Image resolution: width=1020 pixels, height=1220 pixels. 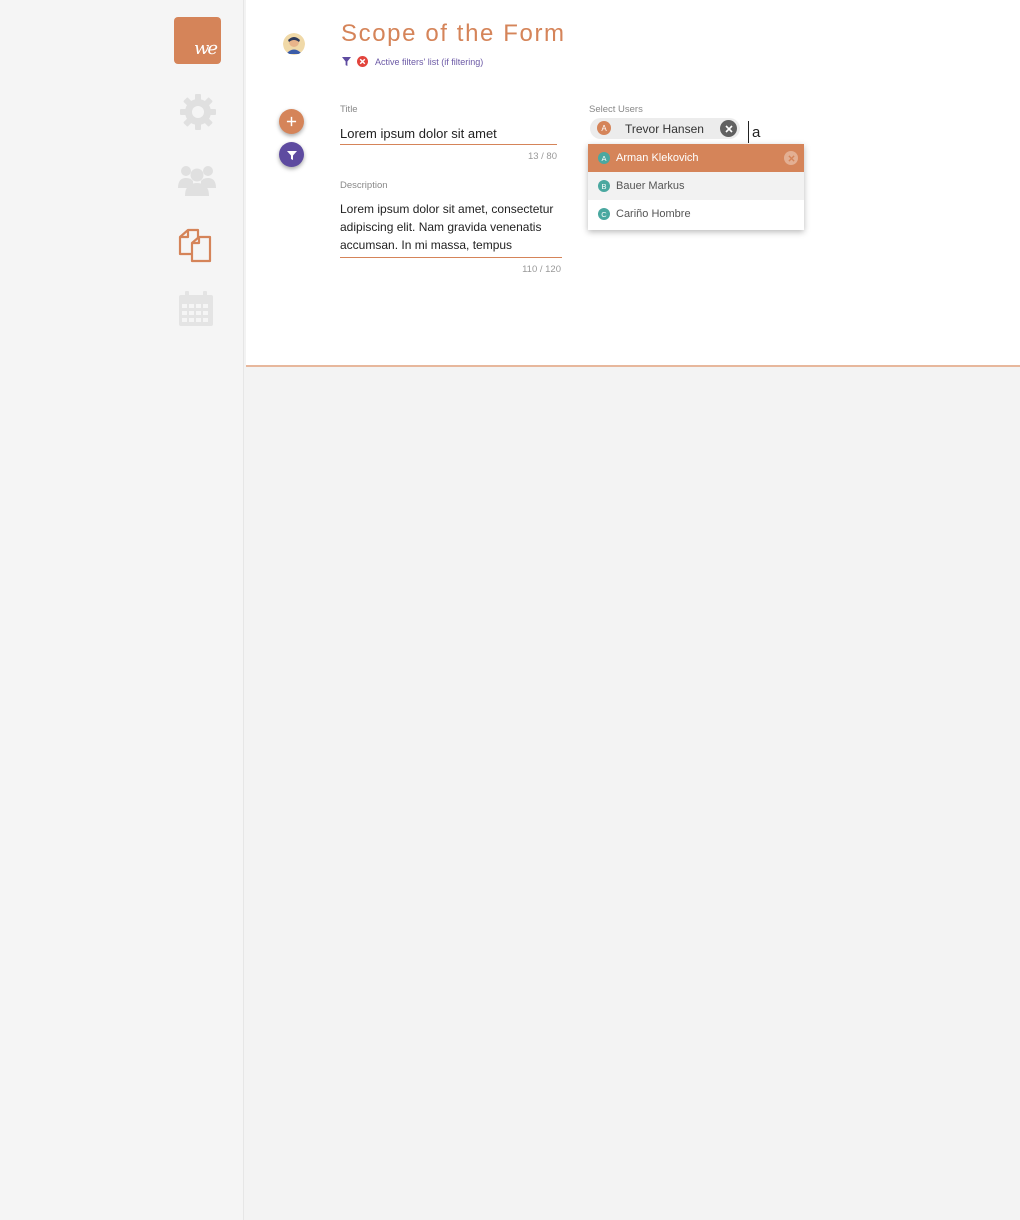 What do you see at coordinates (196, 246) in the screenshot?
I see `documents-icon` at bounding box center [196, 246].